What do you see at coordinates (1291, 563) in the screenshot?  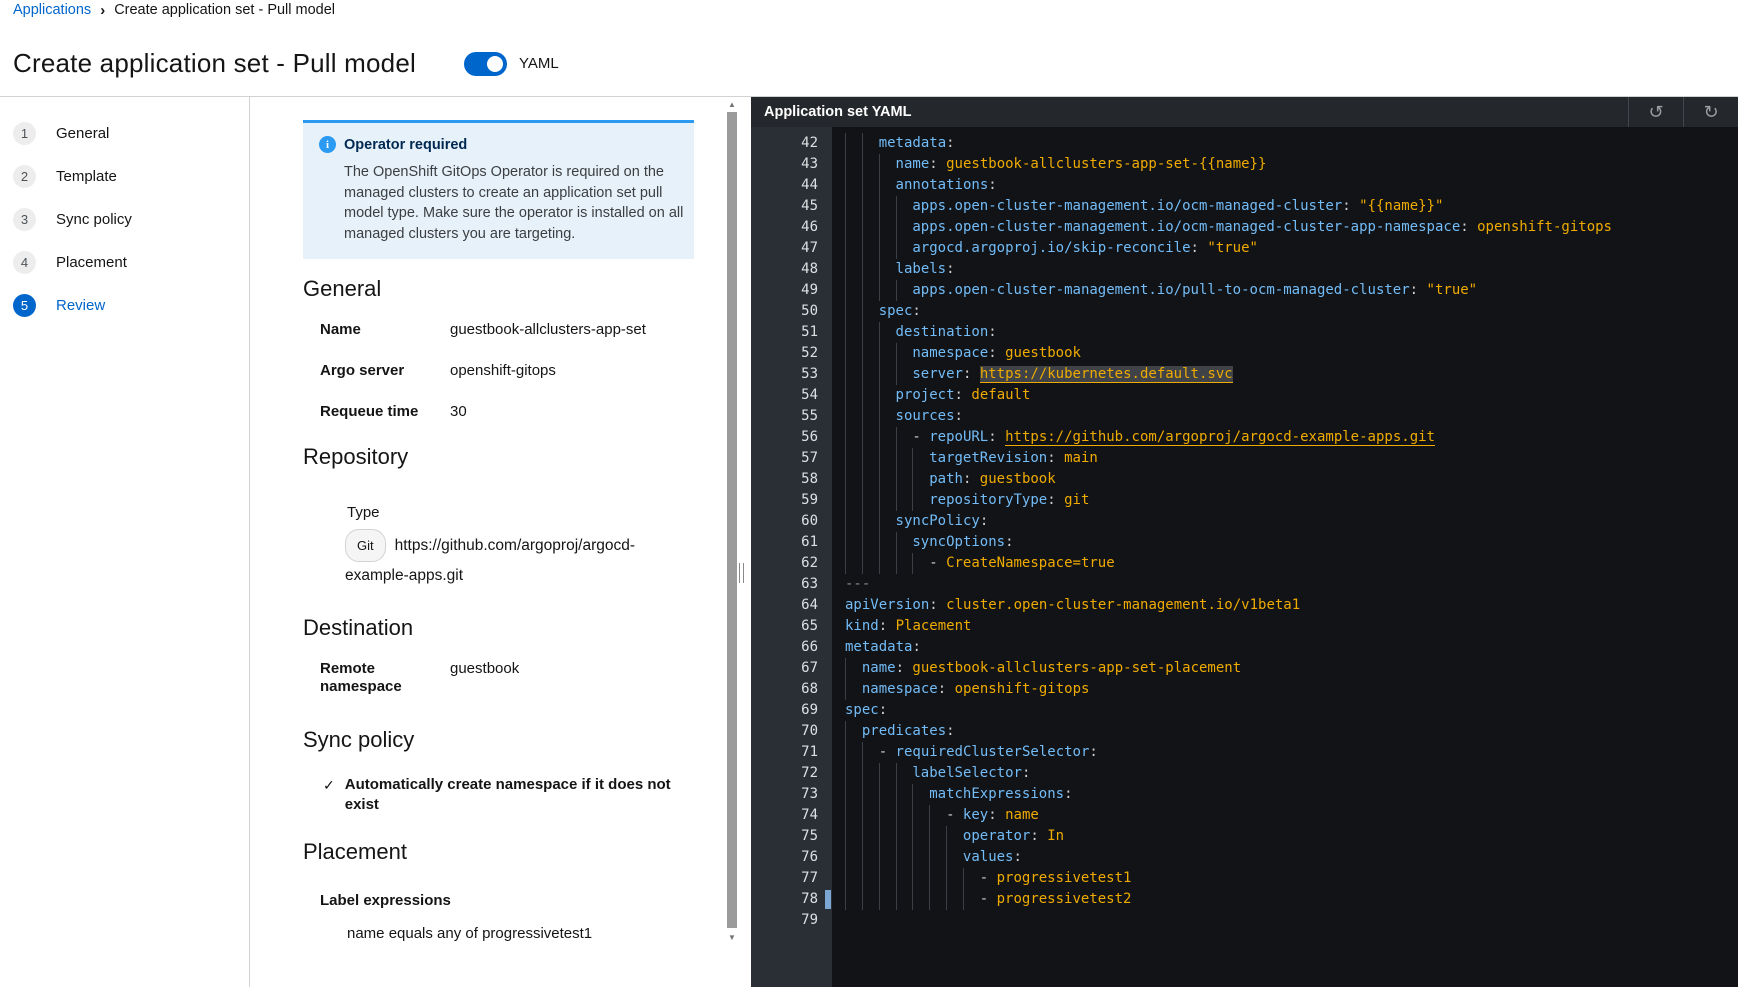 I see `code-line: - CreateNamespace=true` at bounding box center [1291, 563].